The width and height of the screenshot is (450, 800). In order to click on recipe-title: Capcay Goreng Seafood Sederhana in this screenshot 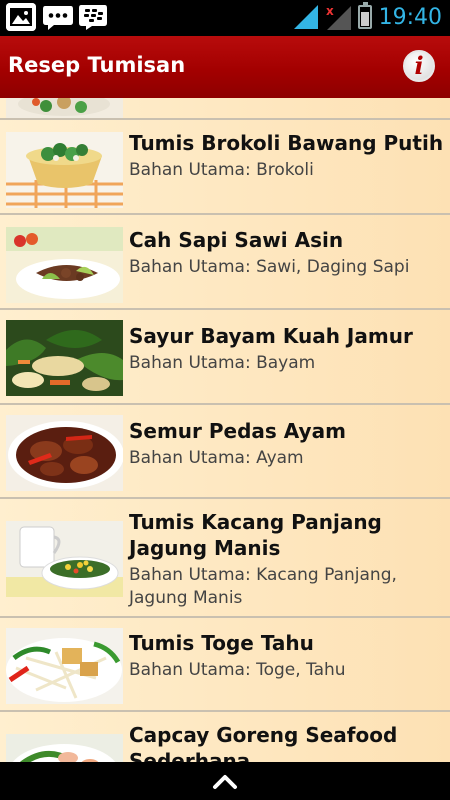, I will do `click(263, 742)`.